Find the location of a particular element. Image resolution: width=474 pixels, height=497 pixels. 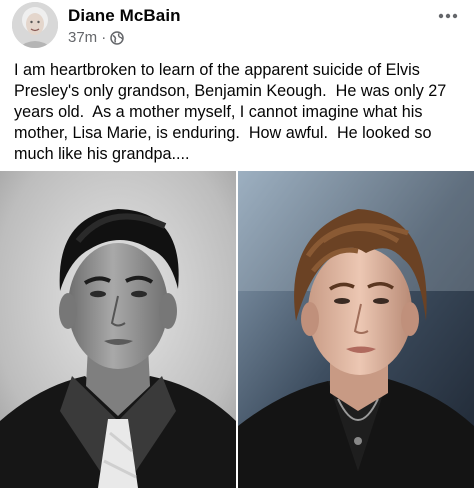

post-timestamp: 37m is located at coordinates (82, 37).